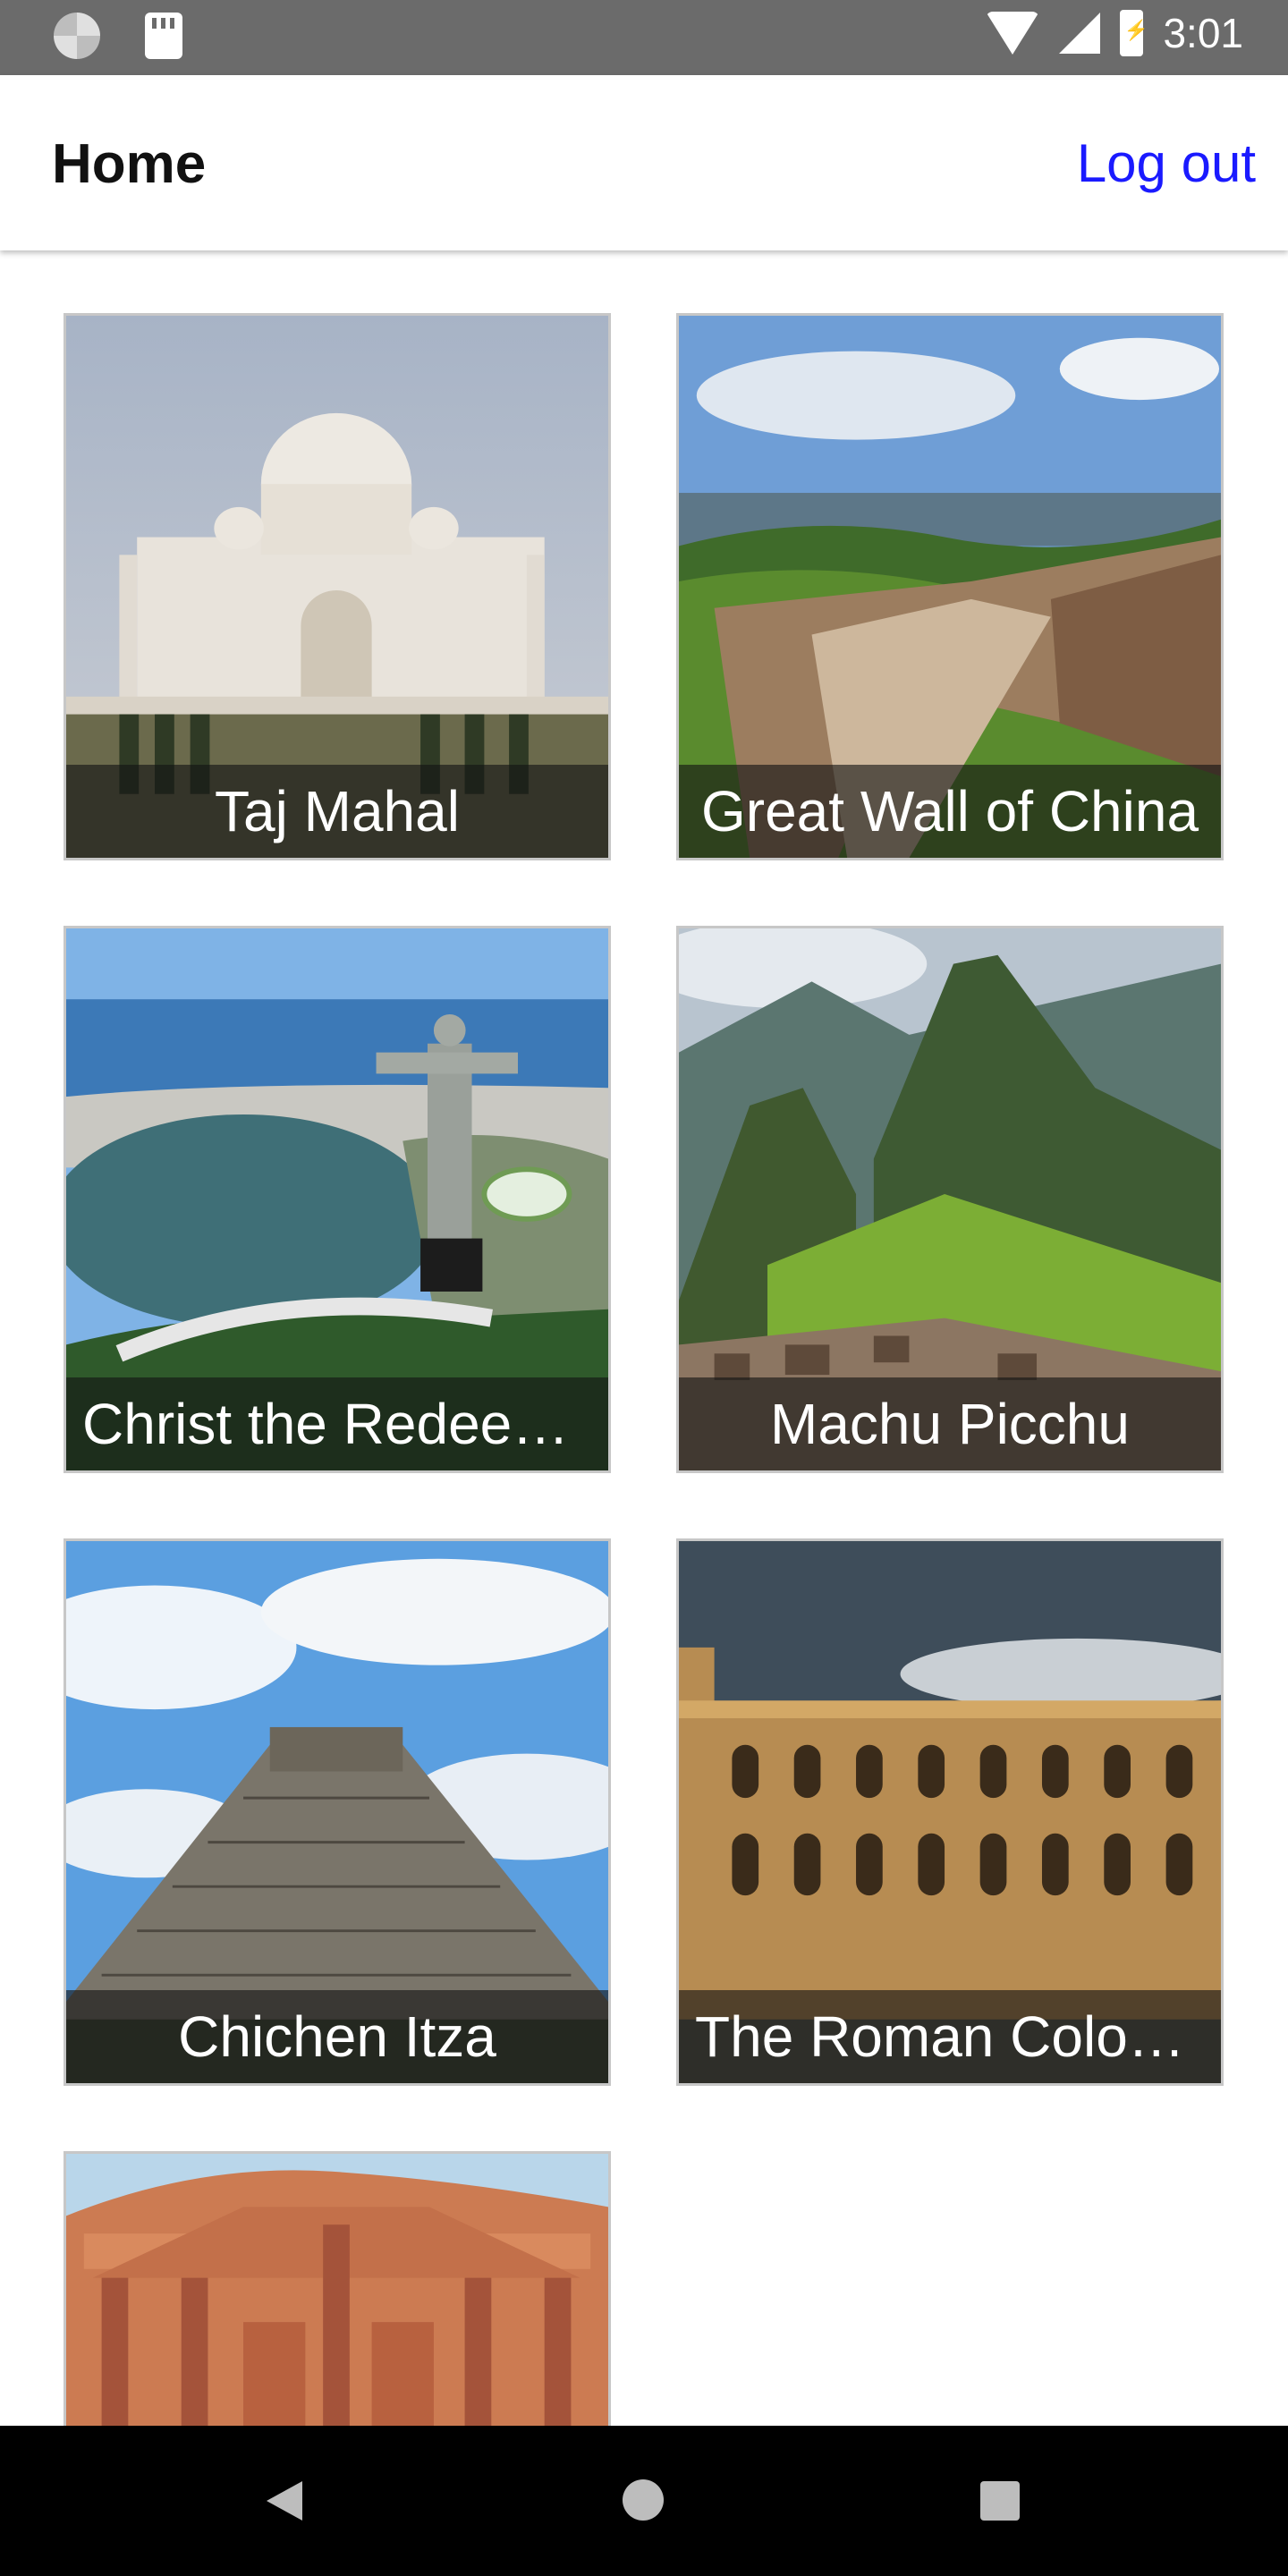 This screenshot has height=2576, width=1288. What do you see at coordinates (950, 1199) in the screenshot?
I see `wonder-tile-machu-picchu: Machu Picchu` at bounding box center [950, 1199].